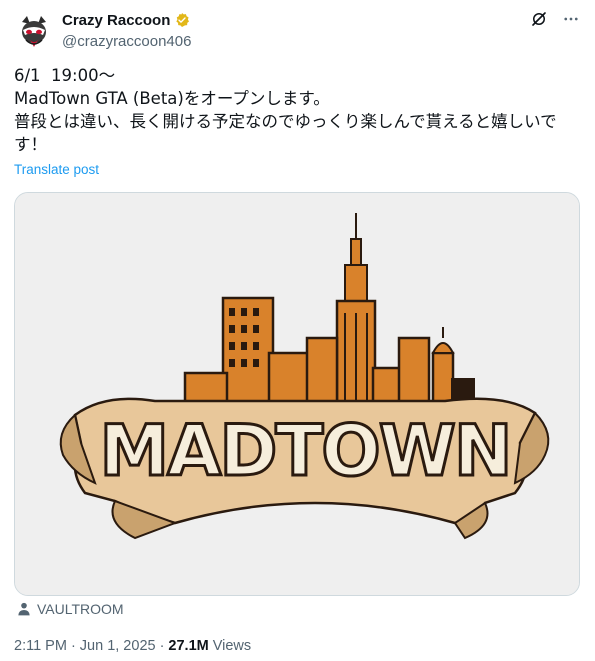 This screenshot has height=661, width=595. I want to click on tweet-meta: 2:11 PM · Jun 1, 2025 · 27.1M Views, so click(132, 646).